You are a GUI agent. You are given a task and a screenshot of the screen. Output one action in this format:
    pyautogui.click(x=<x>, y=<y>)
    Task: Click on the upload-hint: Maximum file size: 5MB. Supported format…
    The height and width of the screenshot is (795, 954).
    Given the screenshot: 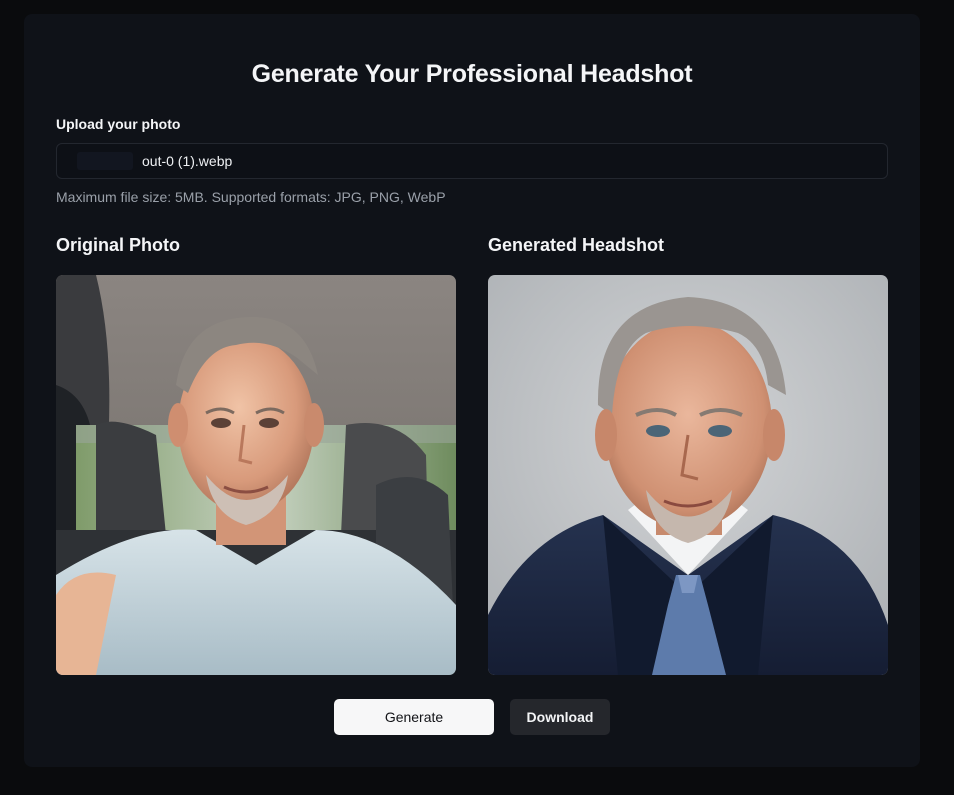 What is the action you would take?
    pyautogui.click(x=251, y=197)
    